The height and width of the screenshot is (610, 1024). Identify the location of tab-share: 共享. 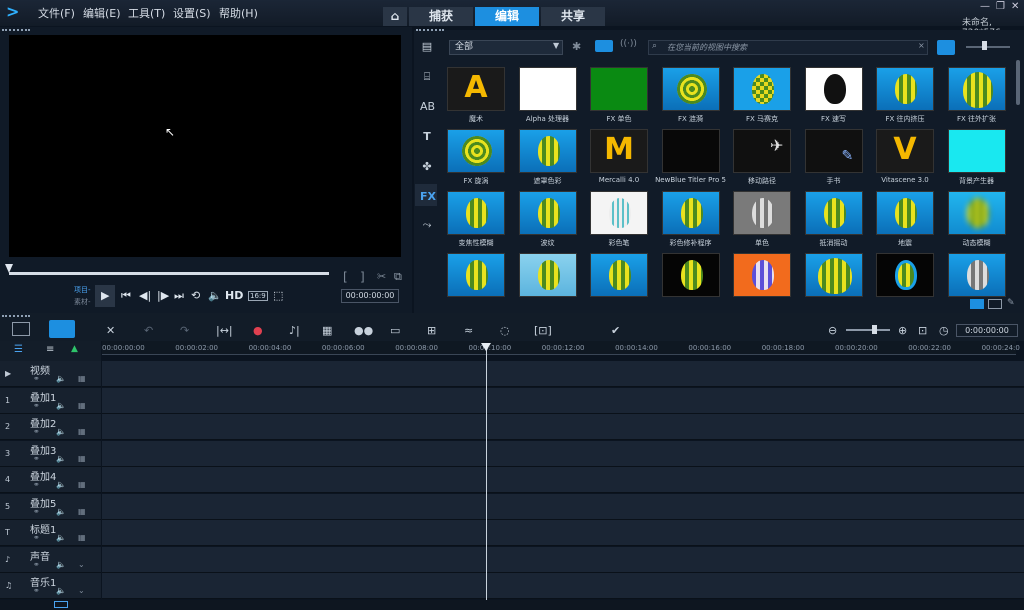
(573, 16).